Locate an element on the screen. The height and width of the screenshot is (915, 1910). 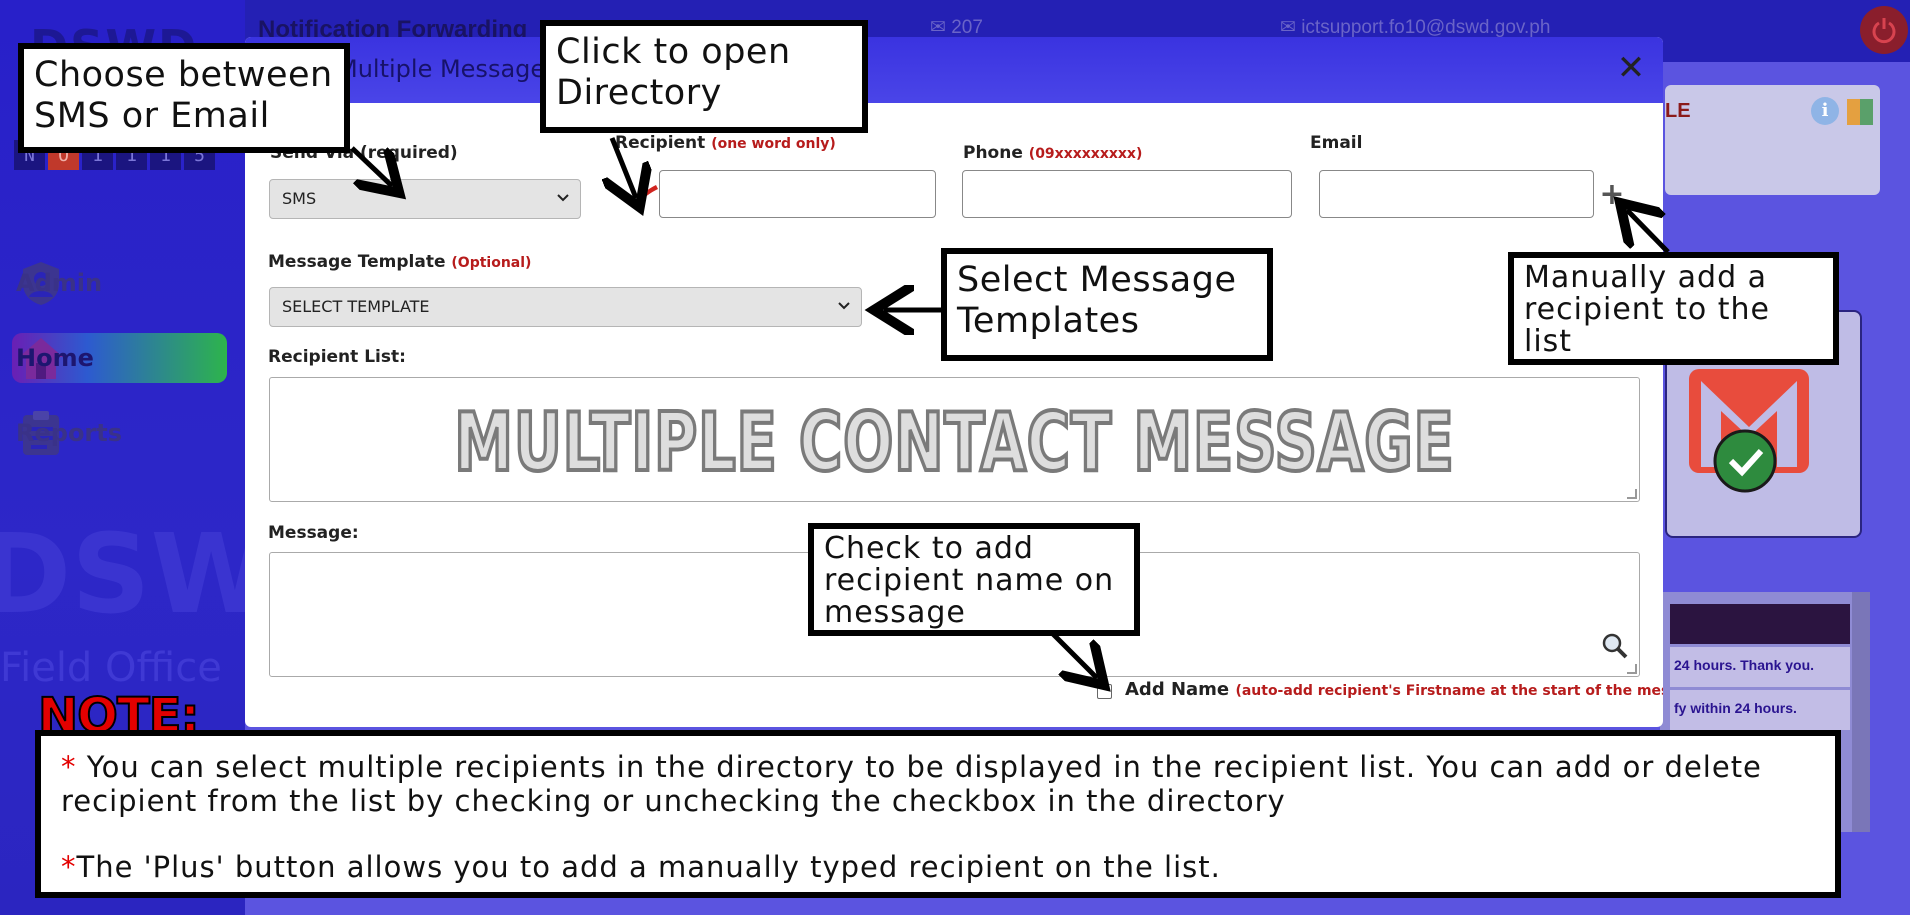
recipient-hint: (one word only) is located at coordinates (773, 144).